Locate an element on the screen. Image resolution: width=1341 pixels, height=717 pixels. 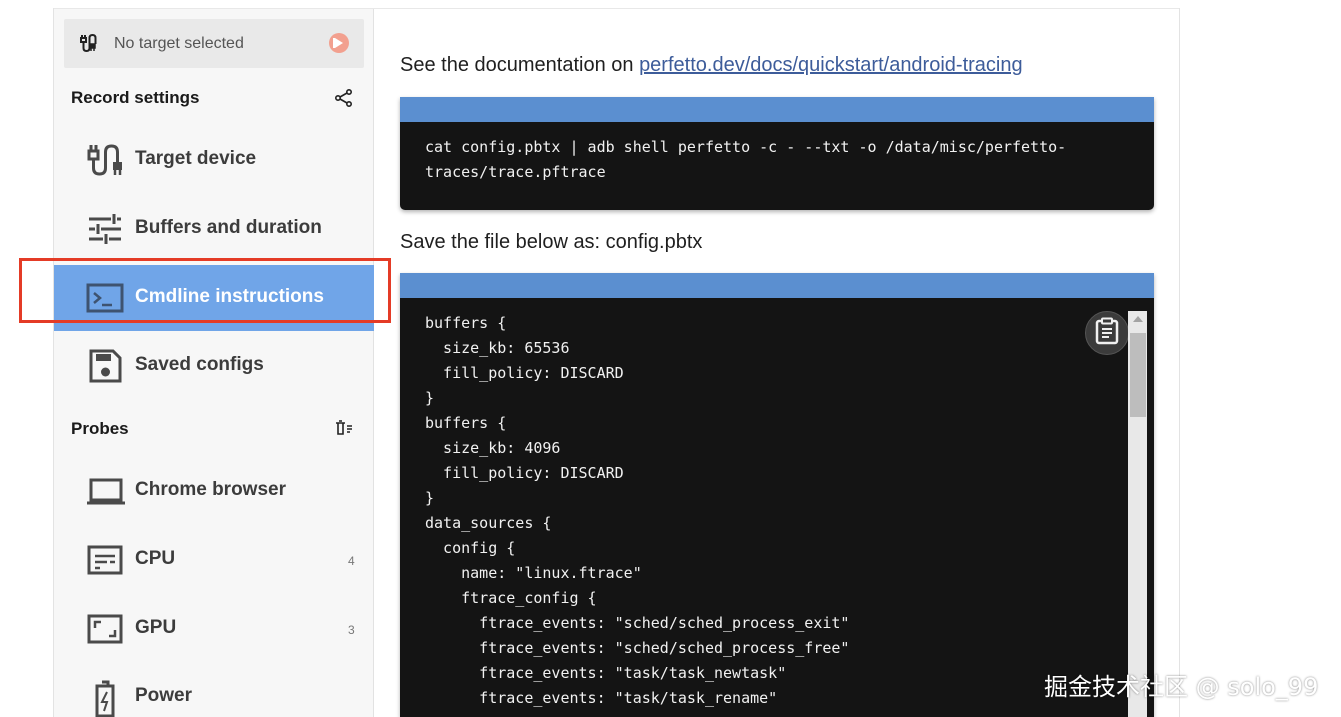
save-icon is located at coordinates (105, 366).